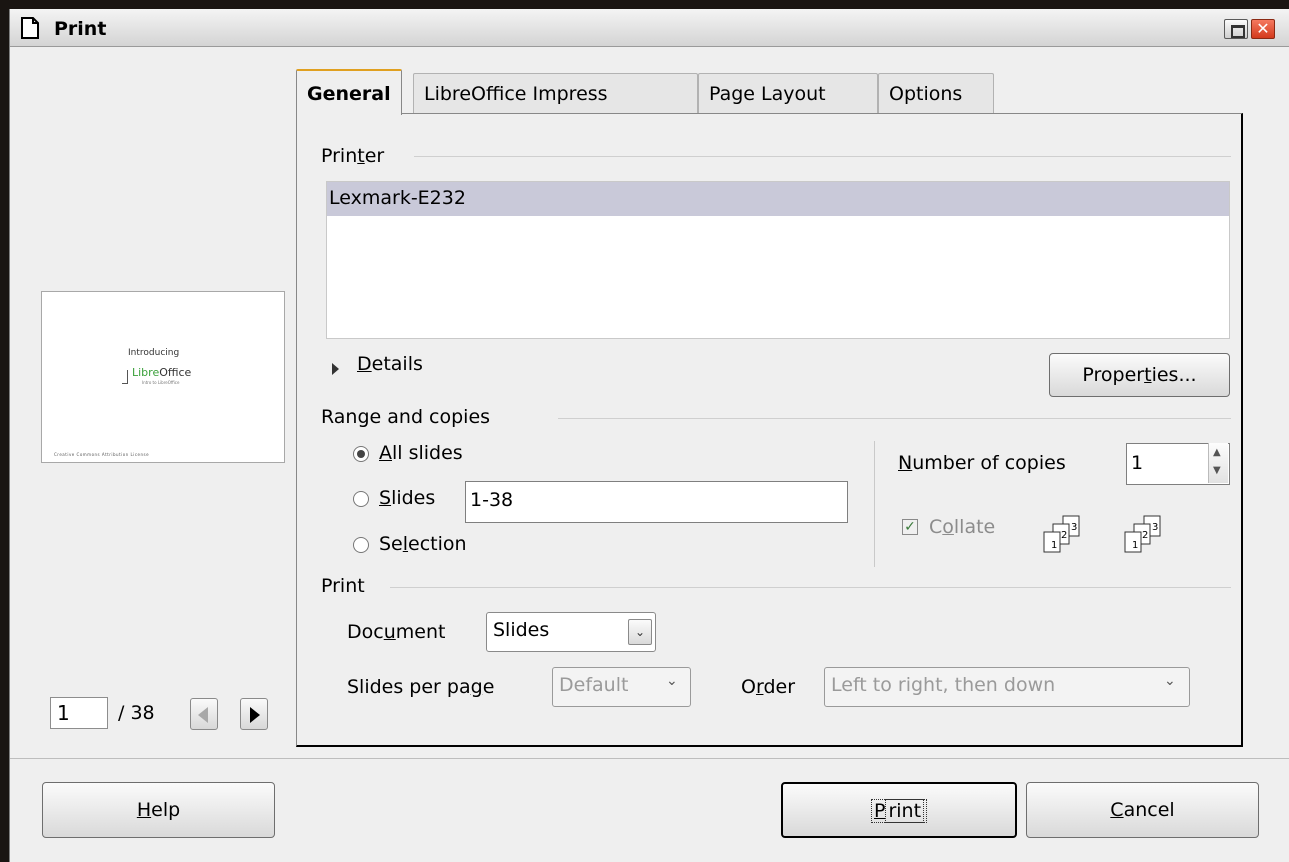 The width and height of the screenshot is (1289, 862). What do you see at coordinates (421, 453) in the screenshot?
I see `all-slides-label: All slides` at bounding box center [421, 453].